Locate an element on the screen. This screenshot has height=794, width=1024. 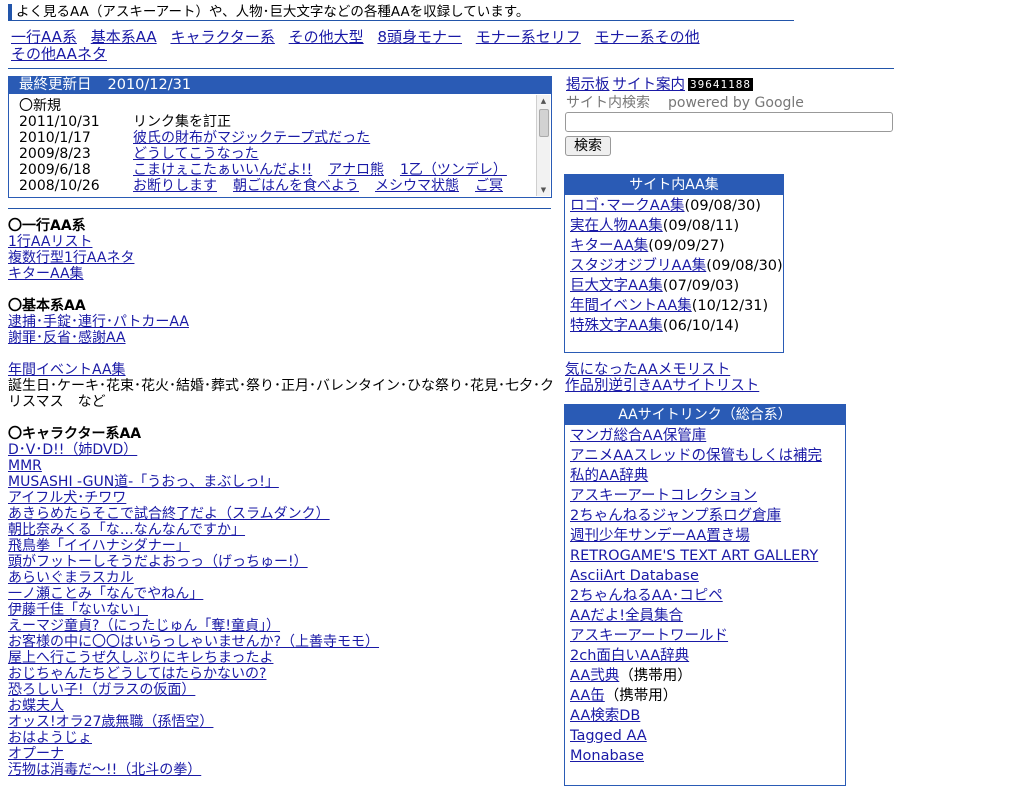
event-aa-link: 年間イベントAA集 is located at coordinates (283, 370).